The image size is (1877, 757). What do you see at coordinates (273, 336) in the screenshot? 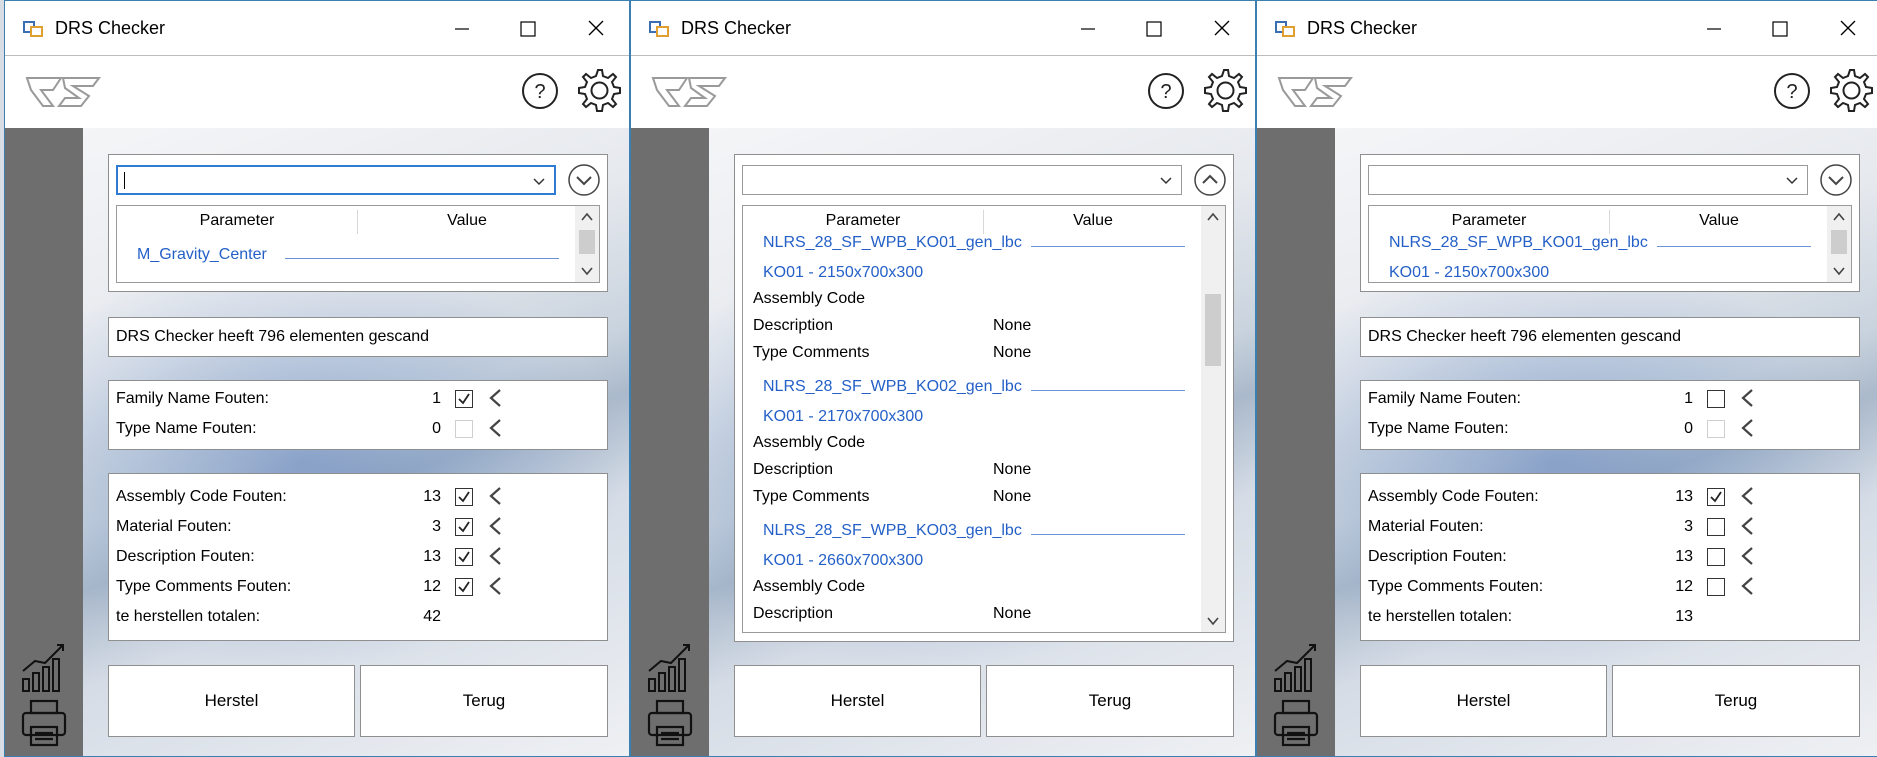
I see `status-text: DRS Checker heeft 796 elementen gescand` at bounding box center [273, 336].